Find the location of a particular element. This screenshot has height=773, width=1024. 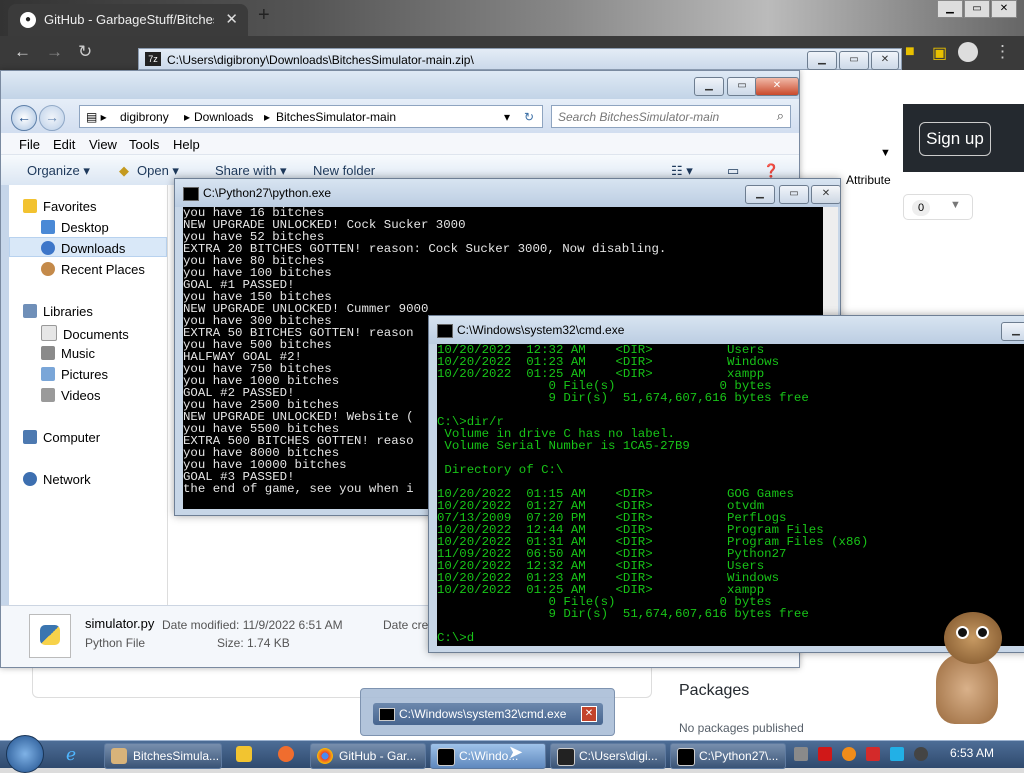

tray-flag-icon is located at coordinates (873, 754).